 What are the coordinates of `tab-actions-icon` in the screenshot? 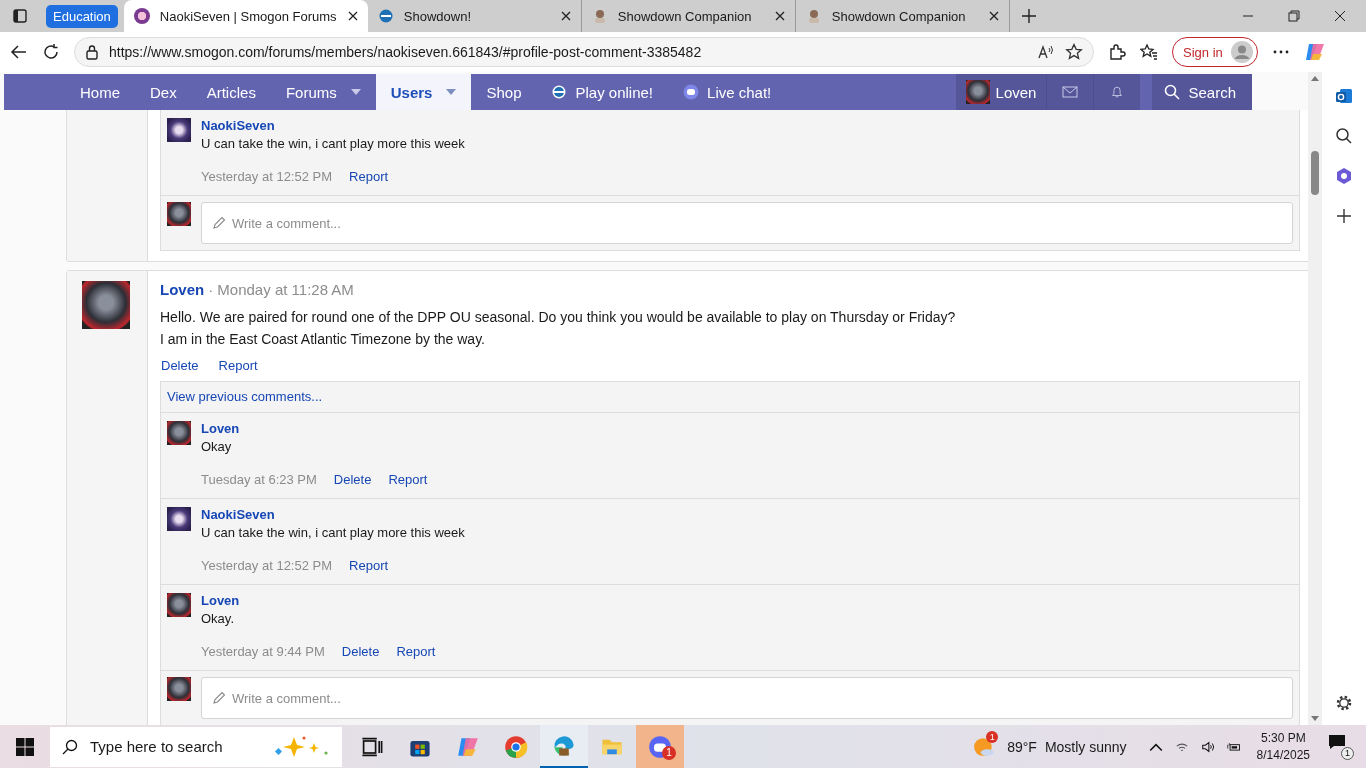 It's located at (20, 16).